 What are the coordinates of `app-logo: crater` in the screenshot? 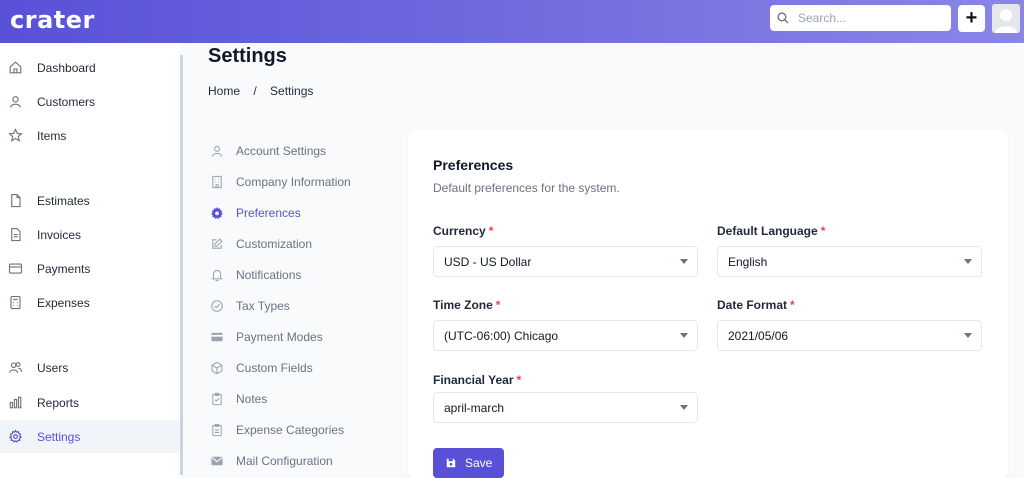 It's located at (52, 20).